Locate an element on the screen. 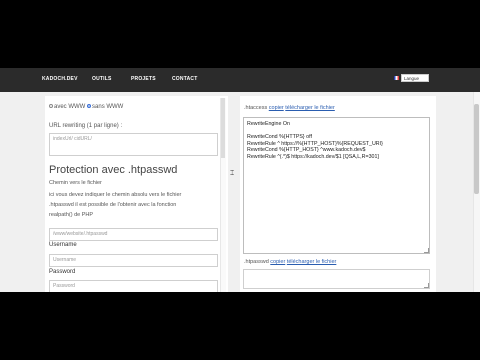  htaccess-copy-link: copier is located at coordinates (276, 108).